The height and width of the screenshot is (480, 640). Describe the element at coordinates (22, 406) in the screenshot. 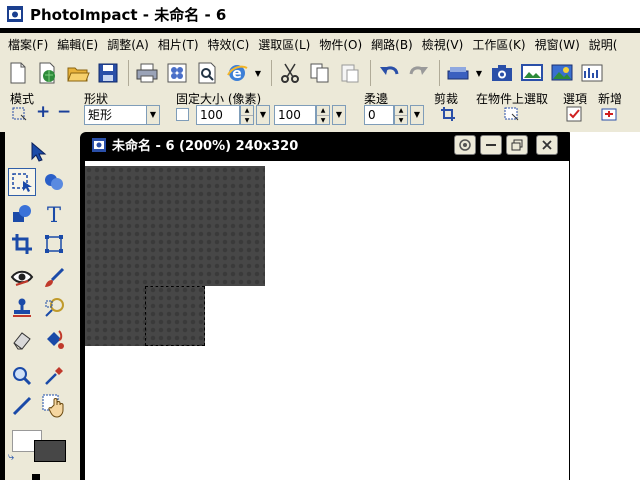

I see `line-tool` at that location.